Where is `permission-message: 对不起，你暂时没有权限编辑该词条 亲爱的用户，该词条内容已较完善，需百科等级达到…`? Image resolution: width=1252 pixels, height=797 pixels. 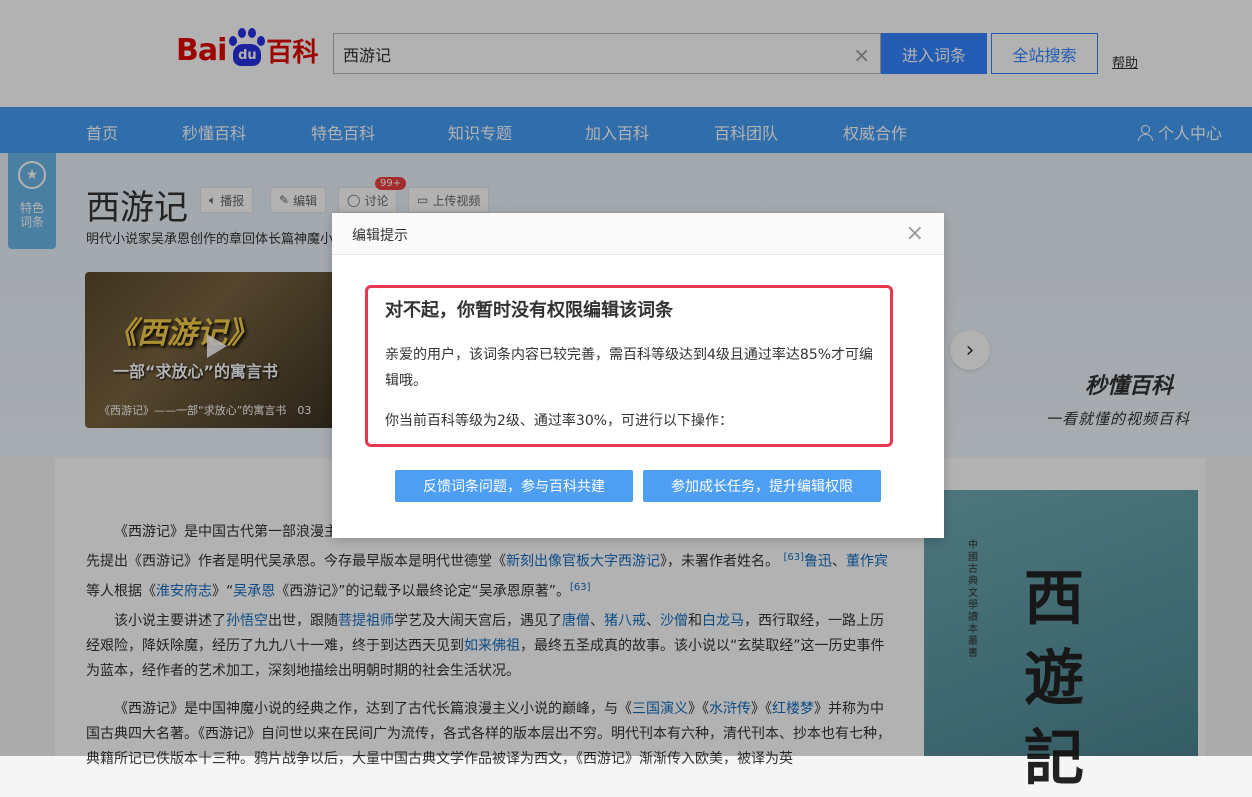
permission-message: 对不起，你暂时没有权限编辑该词条 亲爱的用户，该词条内容已较完善，需百科等级达到… is located at coordinates (629, 366).